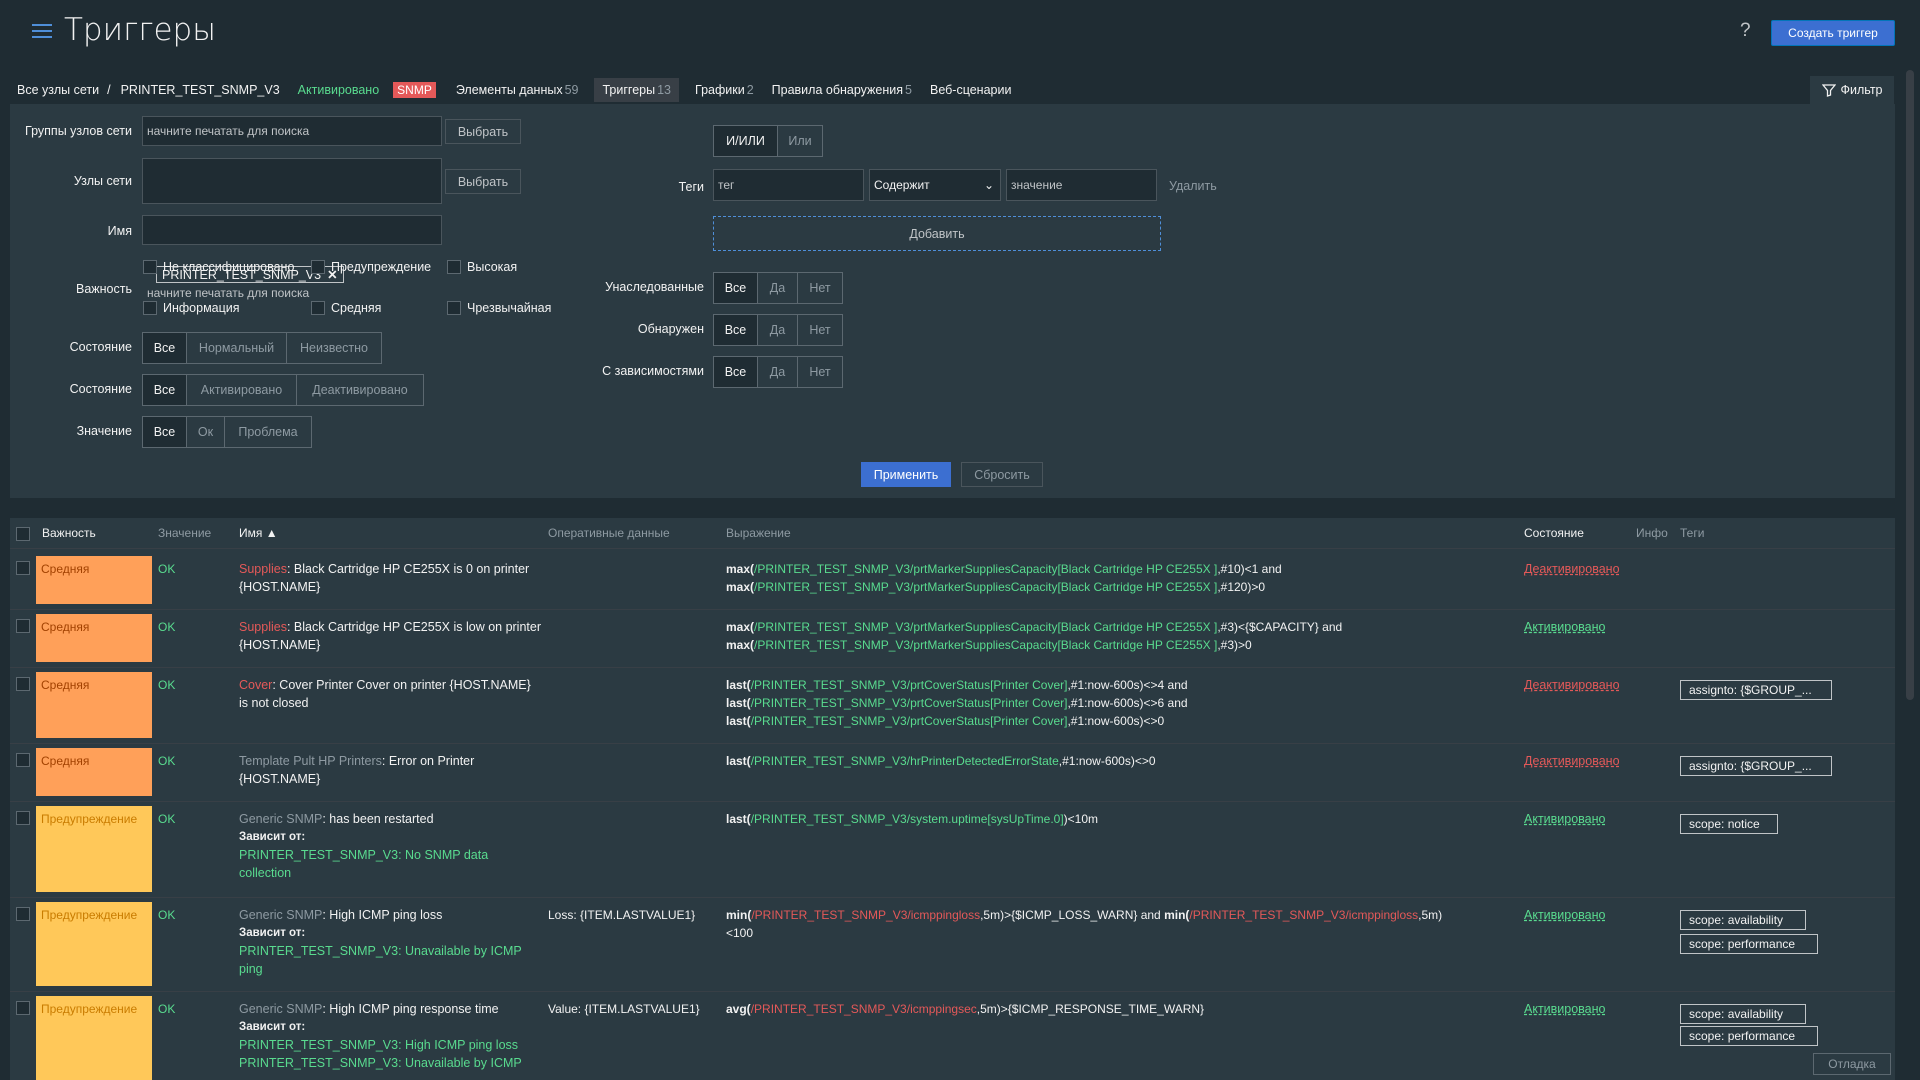  What do you see at coordinates (1554, 533) in the screenshot?
I see `column-status: Состояние` at bounding box center [1554, 533].